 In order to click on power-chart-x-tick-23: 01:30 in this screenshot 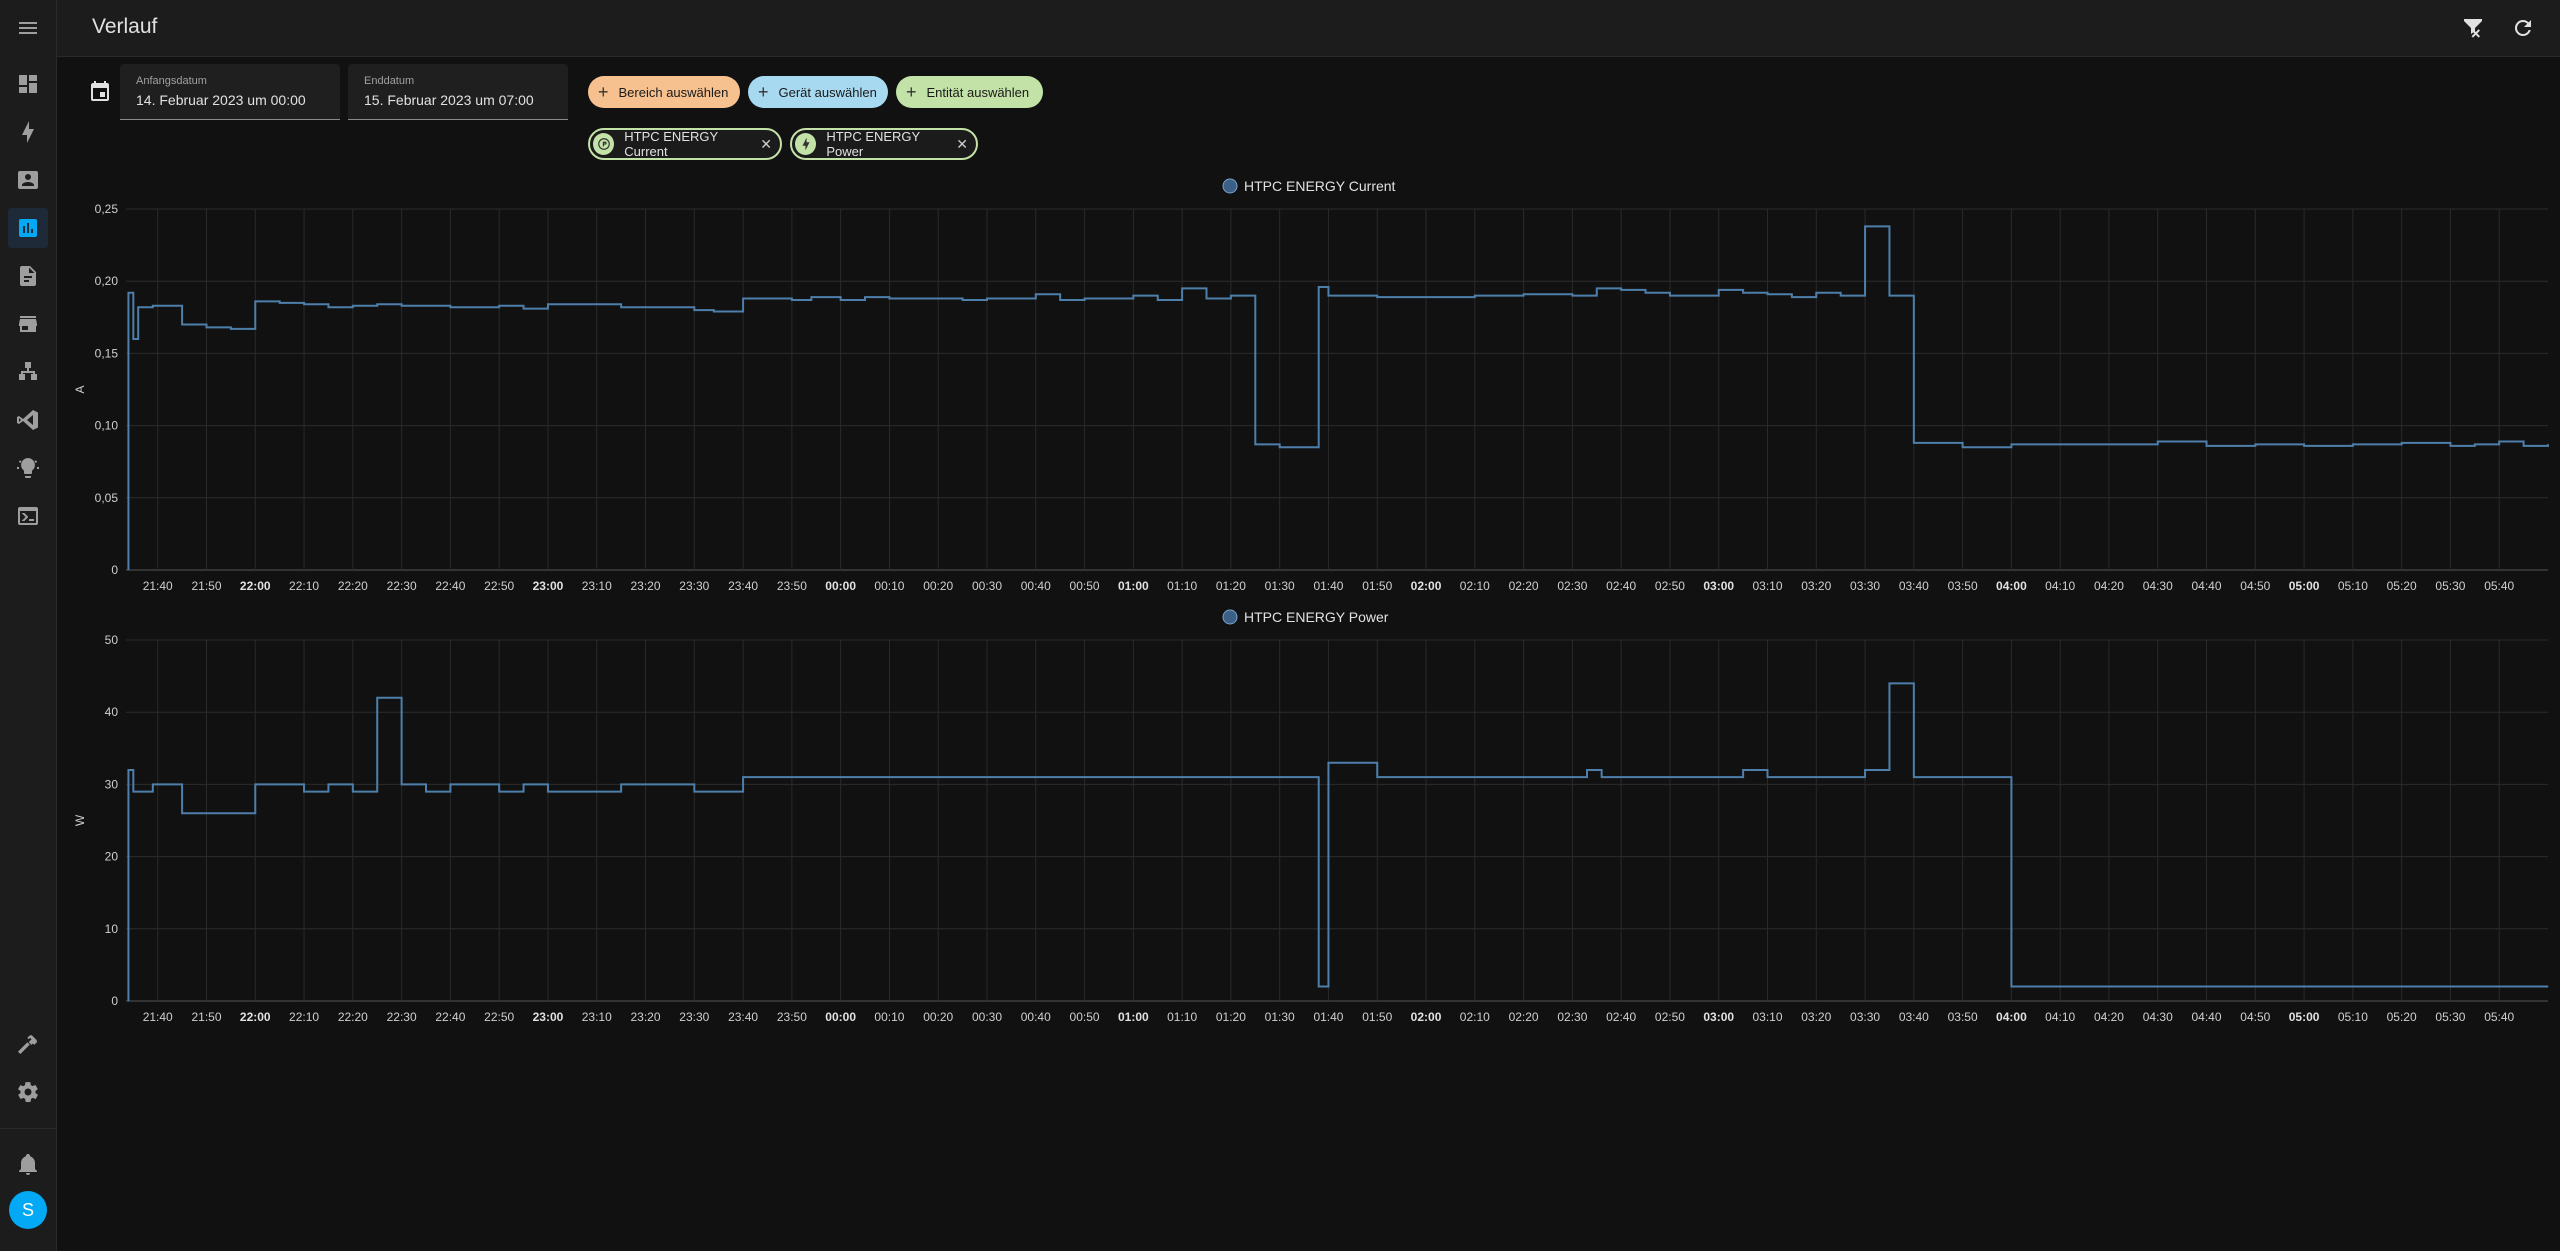, I will do `click(1280, 1017)`.